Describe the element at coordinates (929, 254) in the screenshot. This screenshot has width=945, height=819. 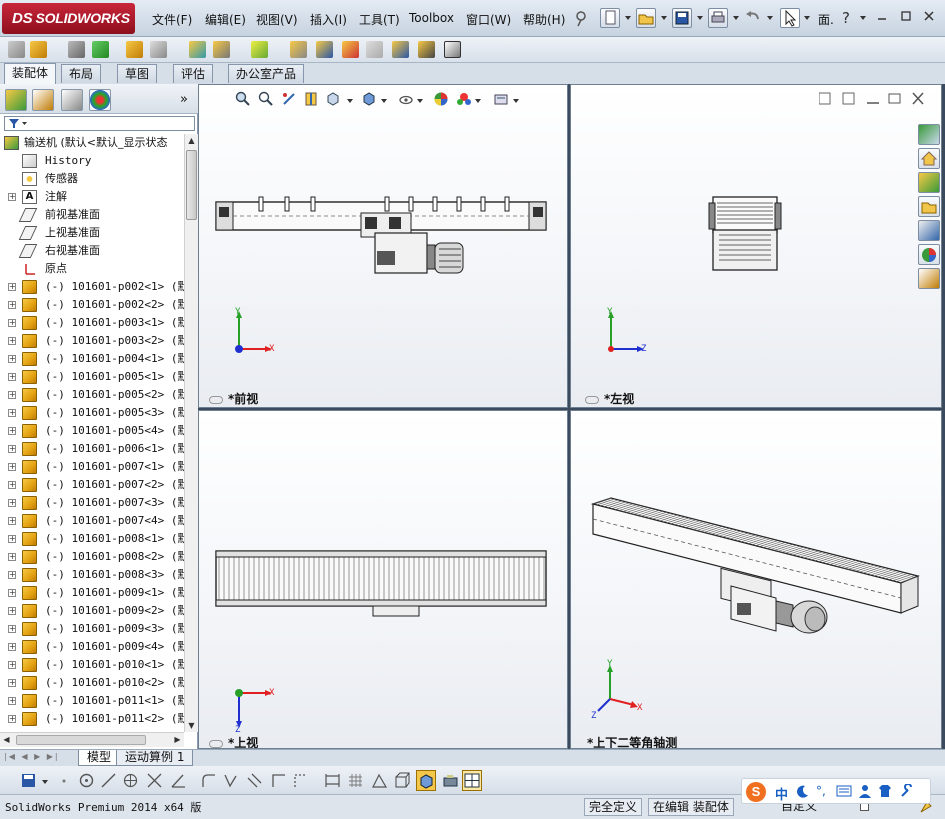
I see `appearances-scenes-icon` at that location.